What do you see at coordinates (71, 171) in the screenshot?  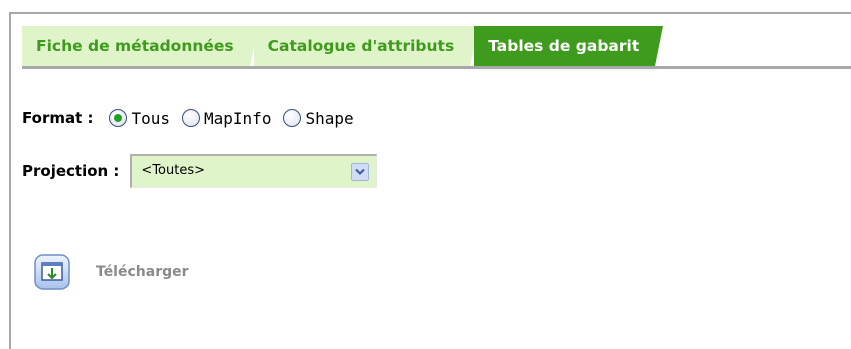 I see `projection-label: Projection :` at bounding box center [71, 171].